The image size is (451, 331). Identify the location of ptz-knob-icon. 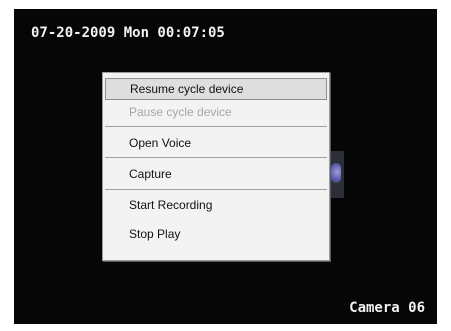
(336, 173).